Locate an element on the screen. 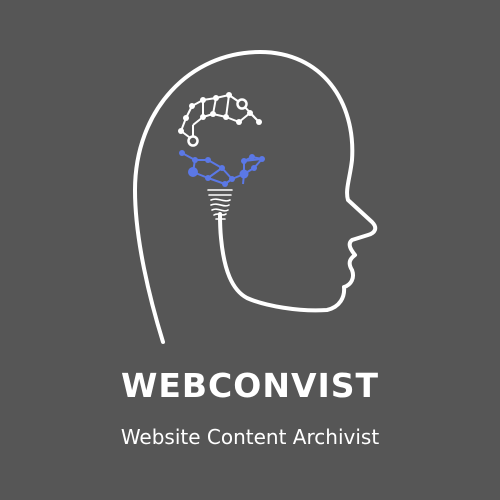 The width and height of the screenshot is (500, 500). tagline: Website Content Archivist is located at coordinates (250, 437).